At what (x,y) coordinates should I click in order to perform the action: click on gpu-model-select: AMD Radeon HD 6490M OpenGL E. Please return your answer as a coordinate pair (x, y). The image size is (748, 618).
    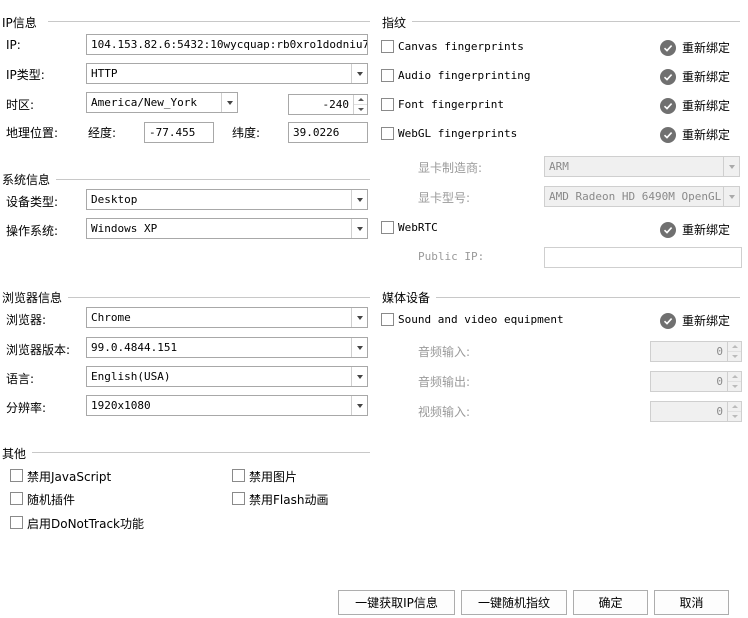
    Looking at the image, I should click on (642, 196).